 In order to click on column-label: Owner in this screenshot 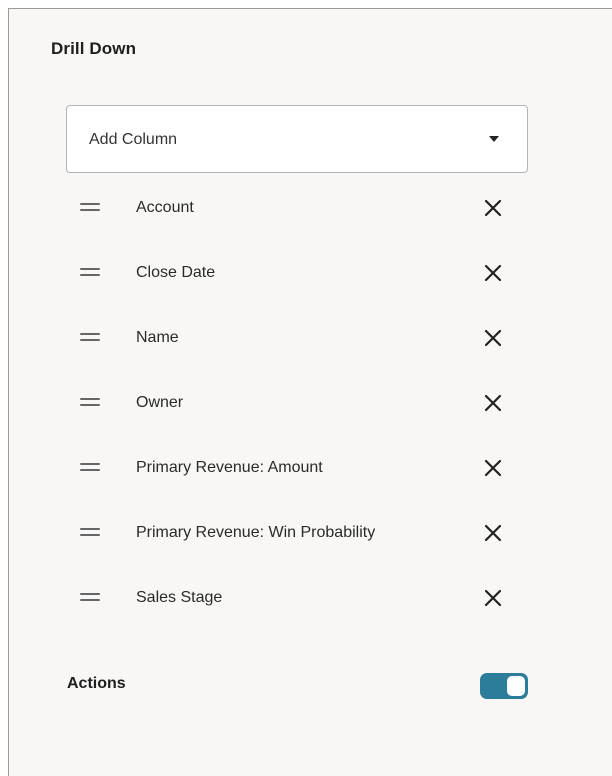, I will do `click(160, 402)`.